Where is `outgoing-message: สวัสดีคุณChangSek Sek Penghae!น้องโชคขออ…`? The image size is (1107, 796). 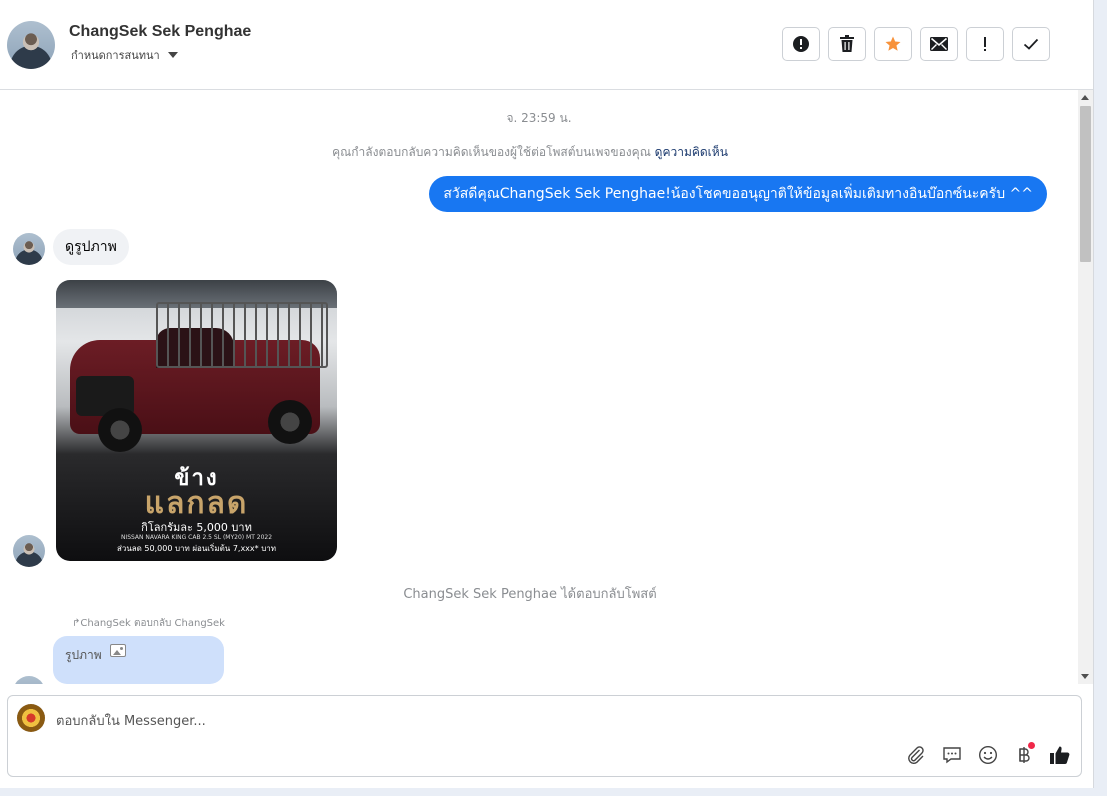
outgoing-message: สวัสดีคุณChangSek Sek Penghae!น้องโชคขออ… is located at coordinates (738, 194).